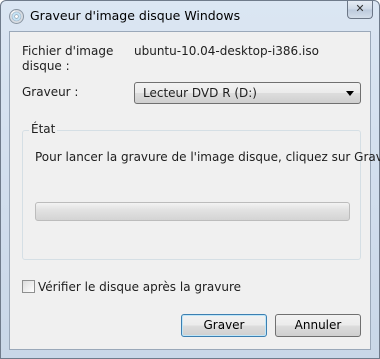 This screenshot has width=380, height=359. Describe the element at coordinates (318, 325) in the screenshot. I see `cancel-button: Annuler` at that location.